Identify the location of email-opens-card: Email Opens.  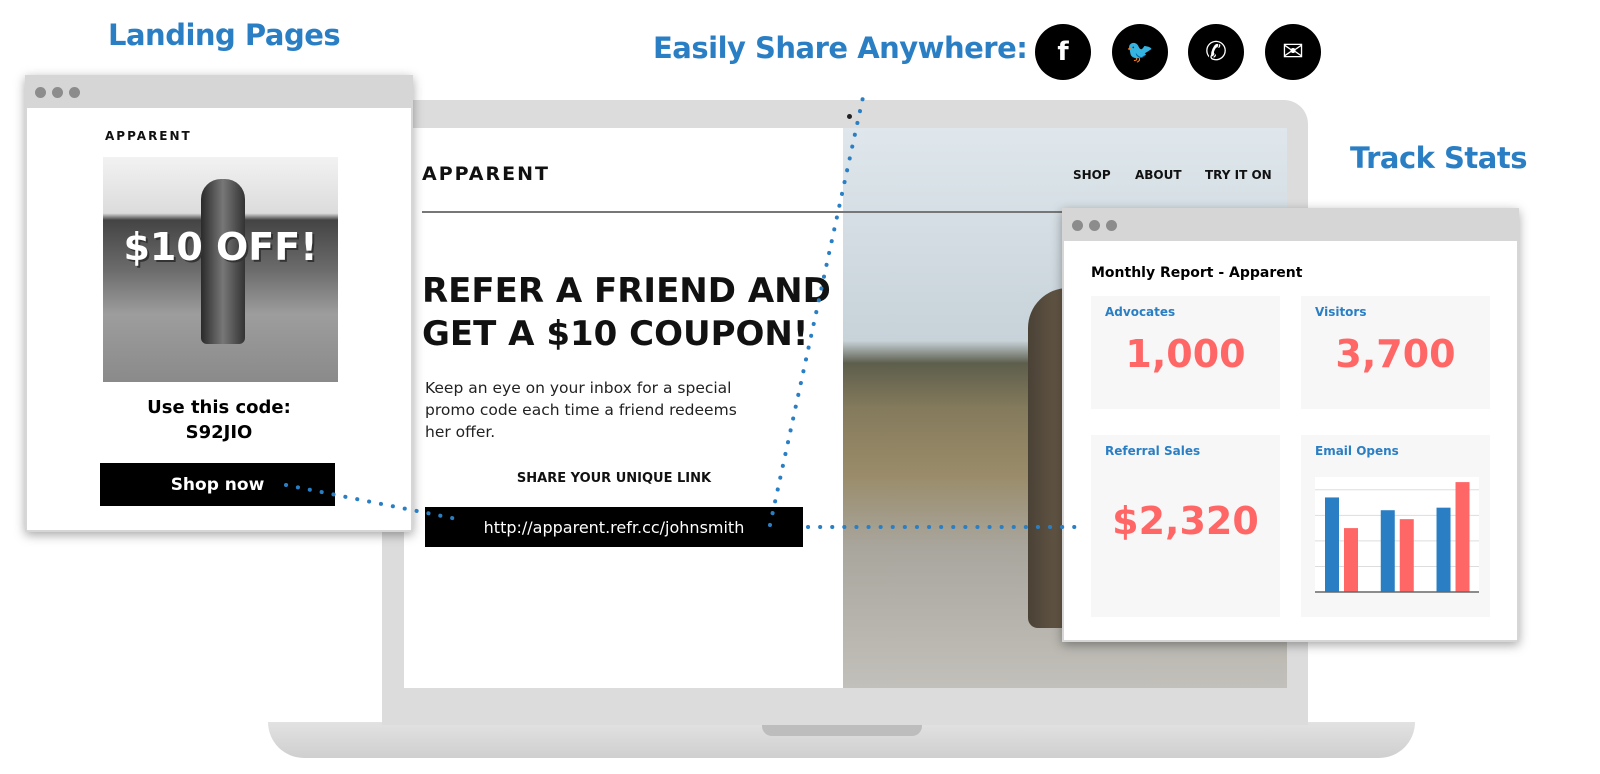
(1395, 526).